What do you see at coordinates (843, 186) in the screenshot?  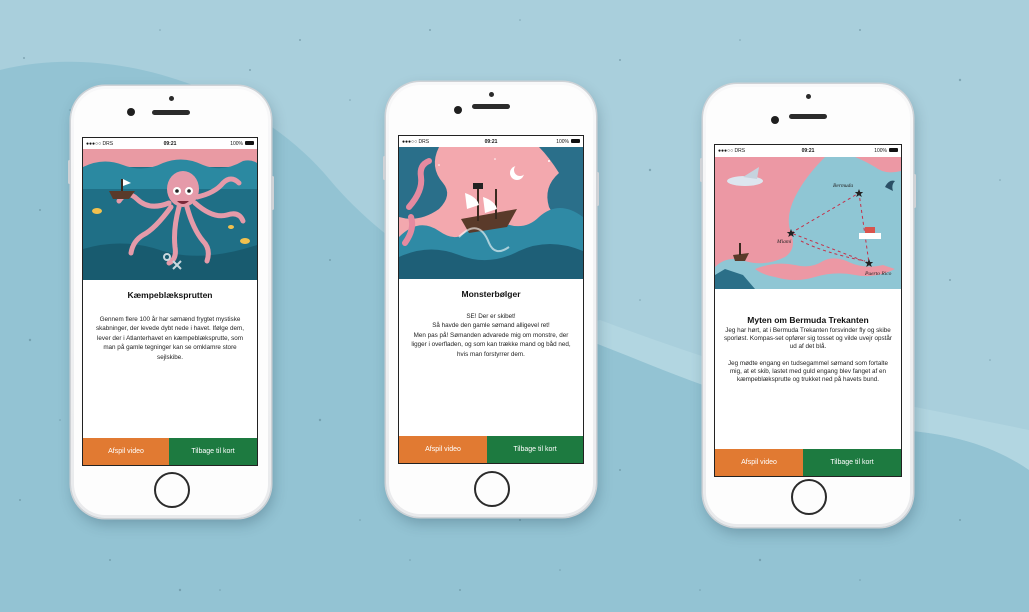 I see `map-label-bermuda: Bermuda` at bounding box center [843, 186].